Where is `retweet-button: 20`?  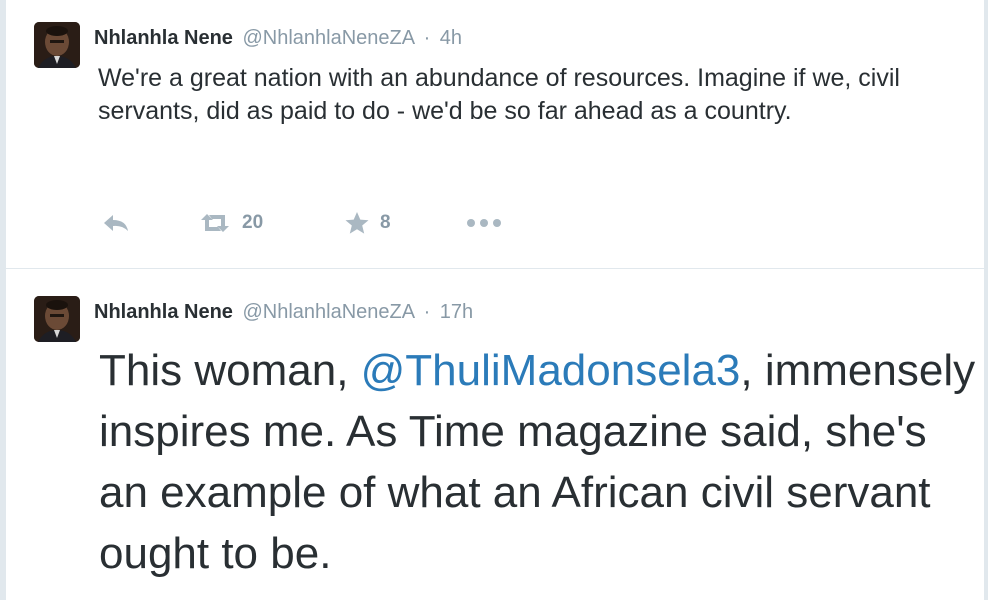 retweet-button: 20 is located at coordinates (230, 223).